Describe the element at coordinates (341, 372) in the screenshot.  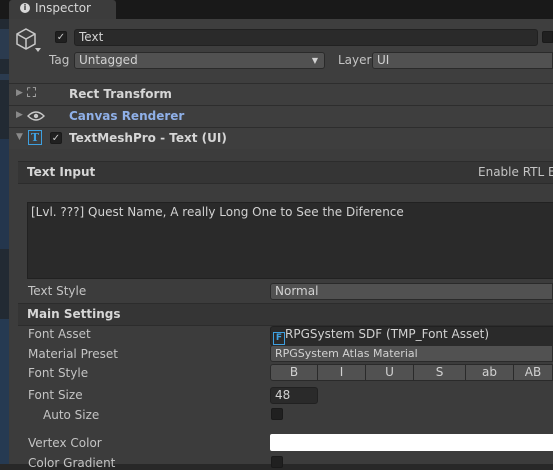
I see `italic-button: I` at that location.